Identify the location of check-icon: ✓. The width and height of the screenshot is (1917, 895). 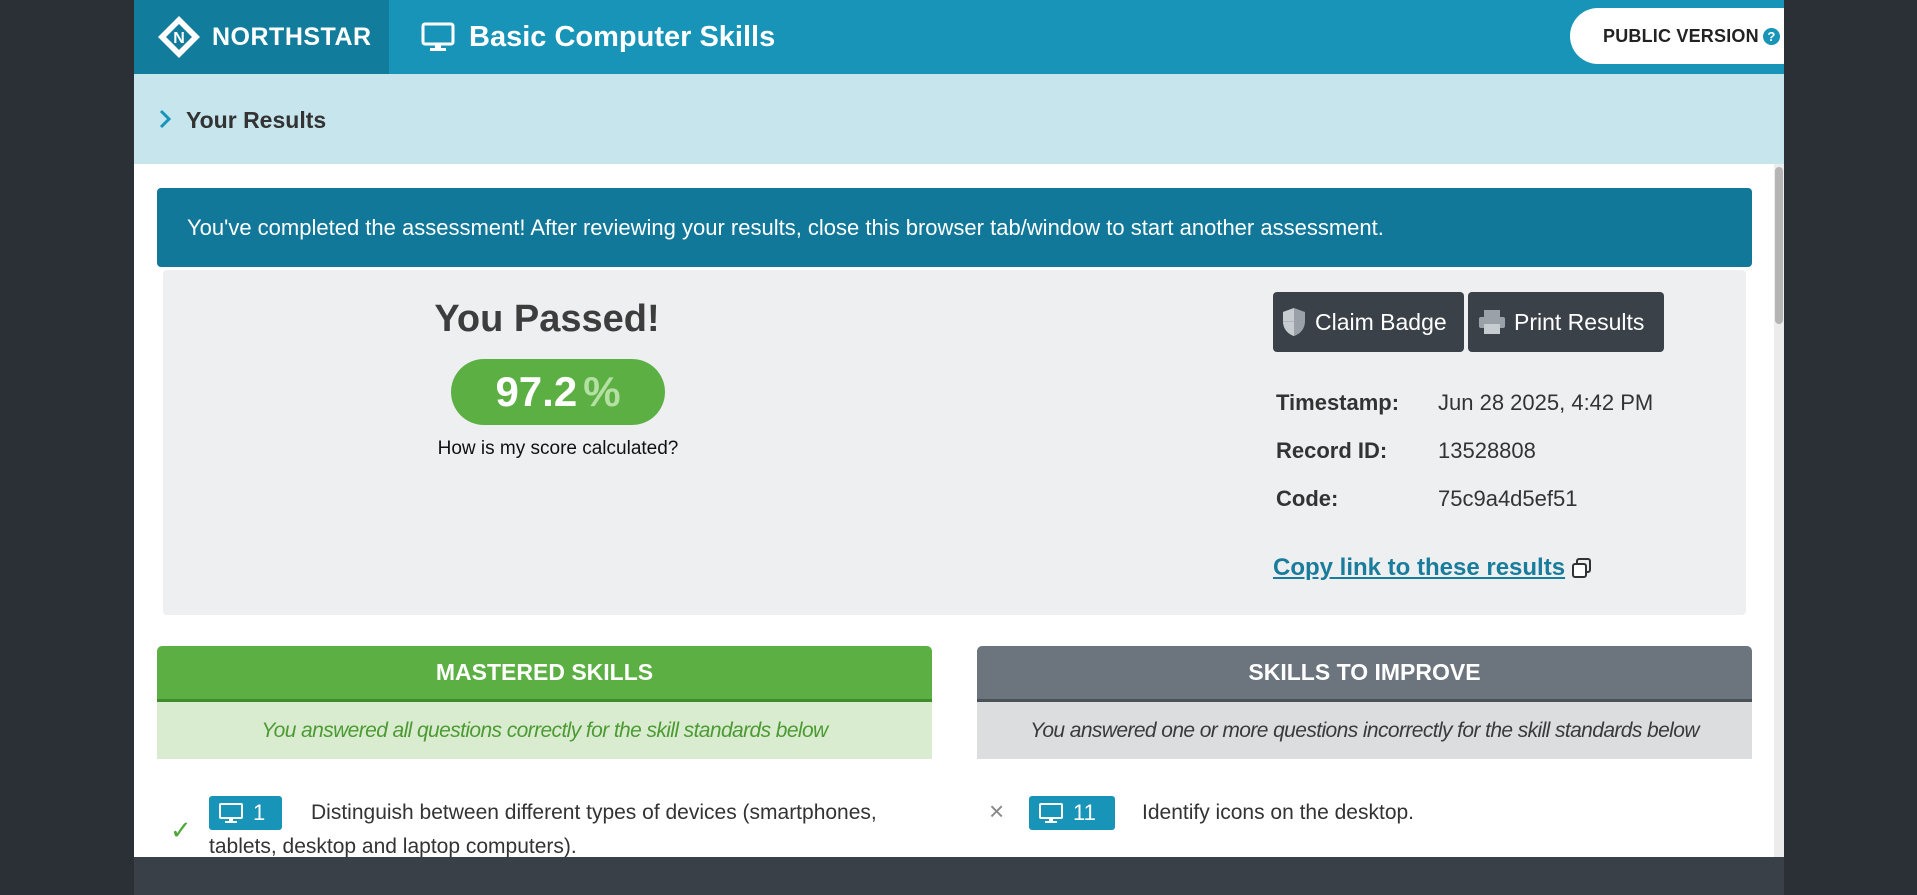
(181, 830).